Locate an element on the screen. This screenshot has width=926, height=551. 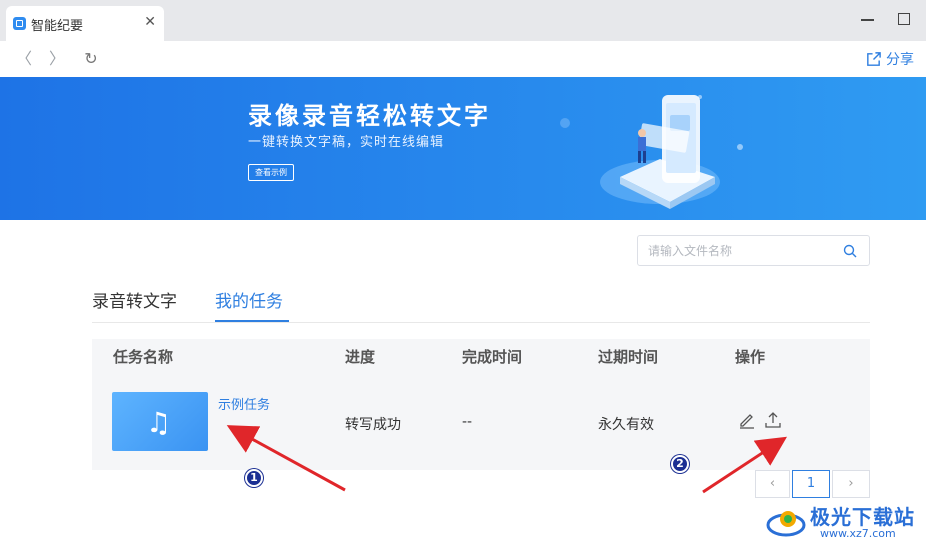
app-icon is located at coordinates (19, 23).